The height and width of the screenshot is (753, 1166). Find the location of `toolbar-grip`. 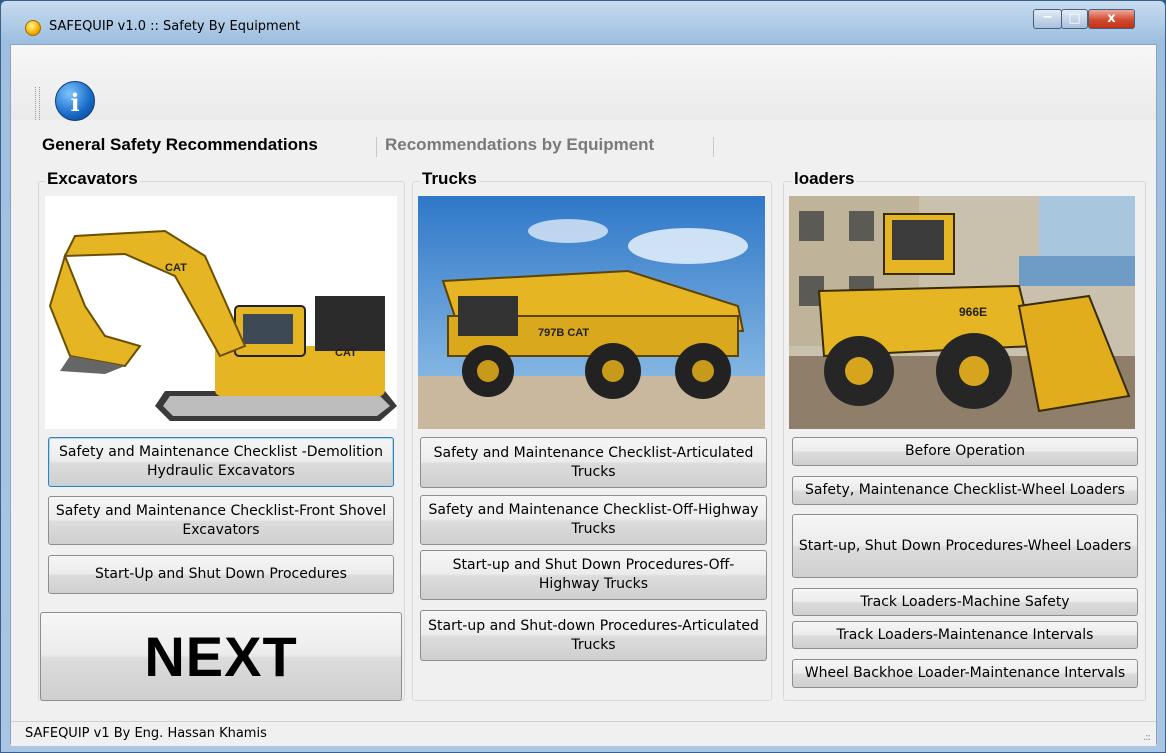

toolbar-grip is located at coordinates (37, 103).